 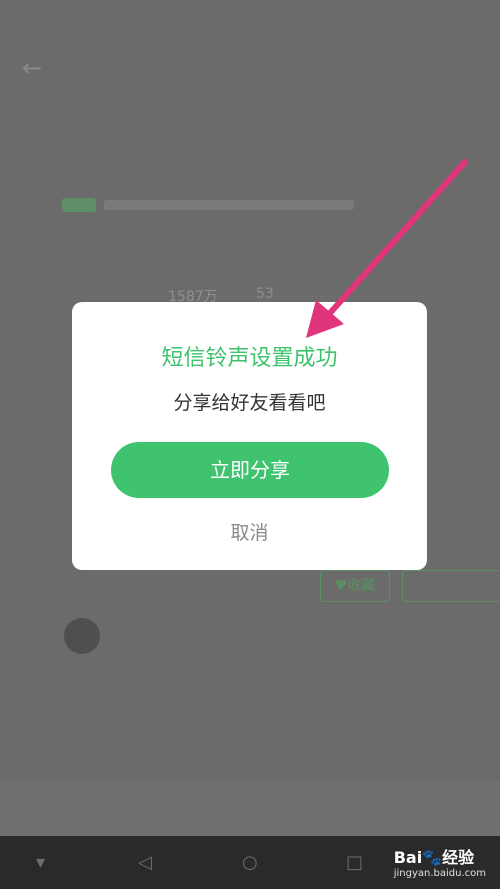 What do you see at coordinates (451, 586) in the screenshot?
I see `secondary-action-button` at bounding box center [451, 586].